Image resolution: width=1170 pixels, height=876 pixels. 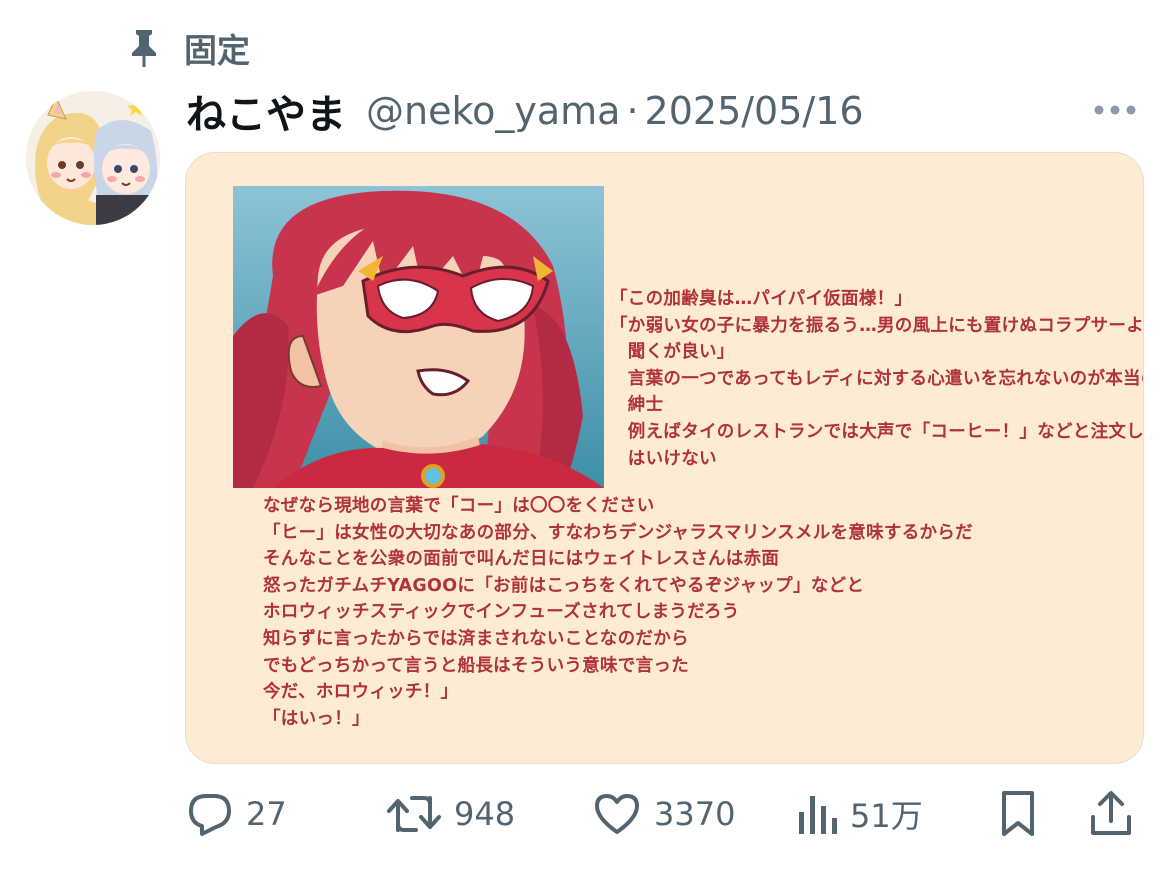 I want to click on pinned-indicator: 固定, so click(x=189, y=48).